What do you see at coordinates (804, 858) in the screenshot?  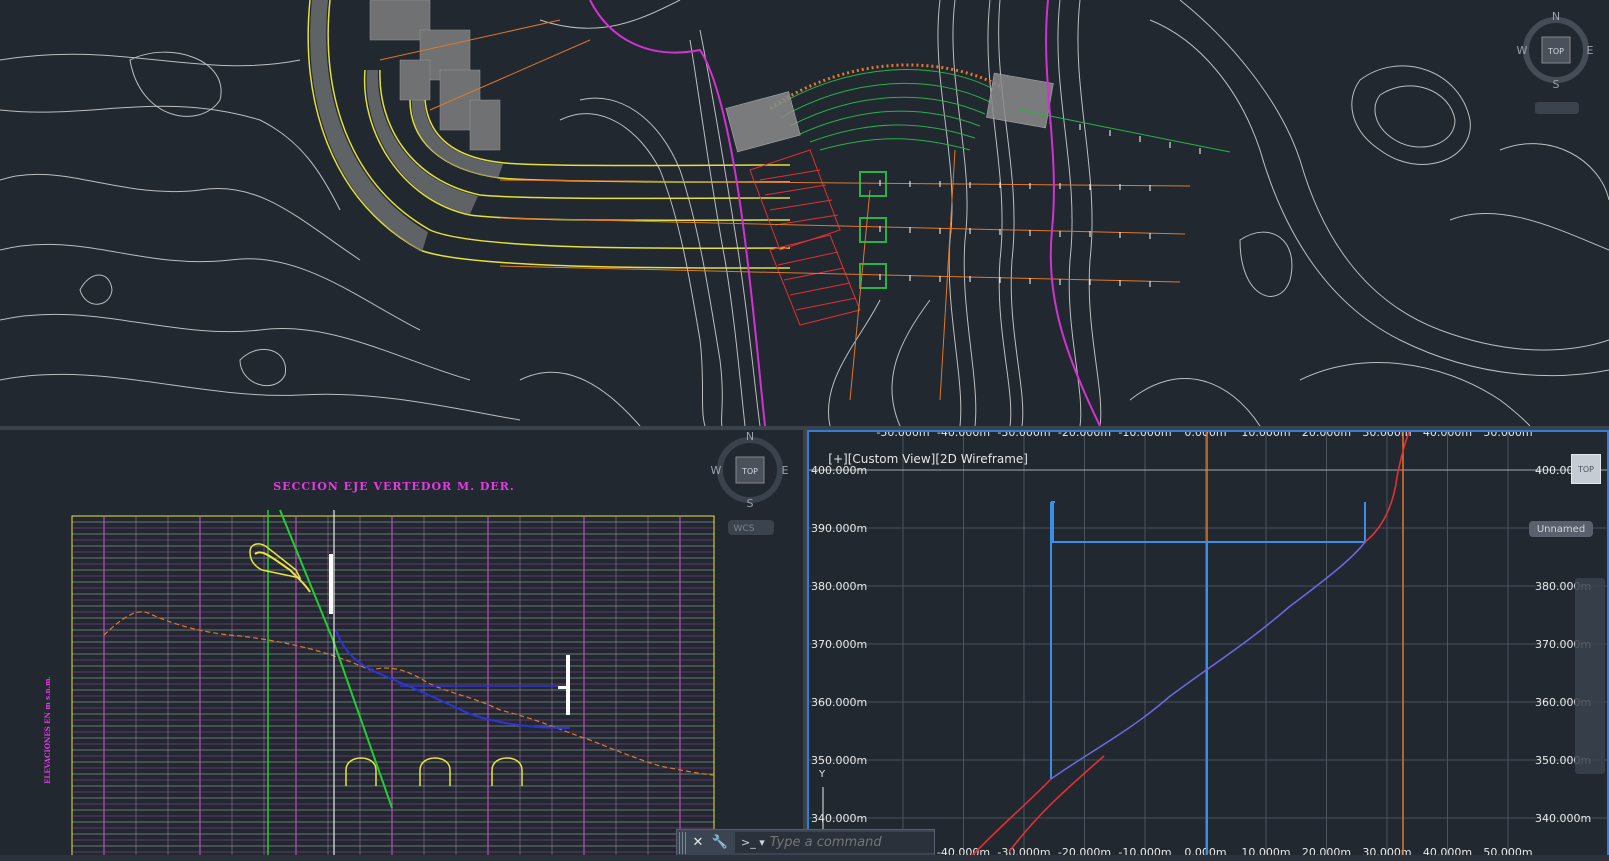 I see `status-bar` at bounding box center [804, 858].